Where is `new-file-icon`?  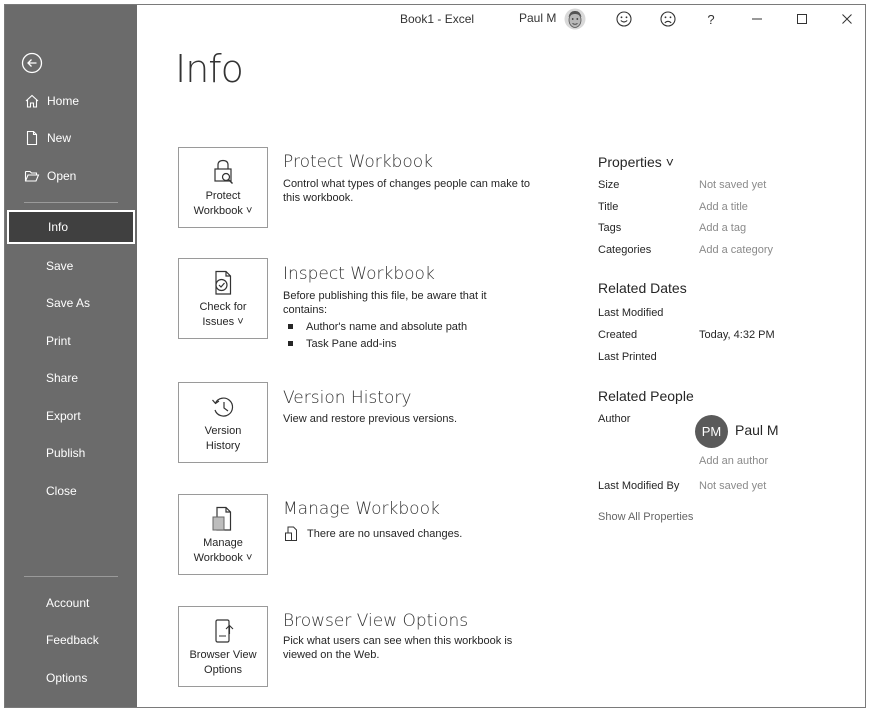
new-file-icon is located at coordinates (32, 138).